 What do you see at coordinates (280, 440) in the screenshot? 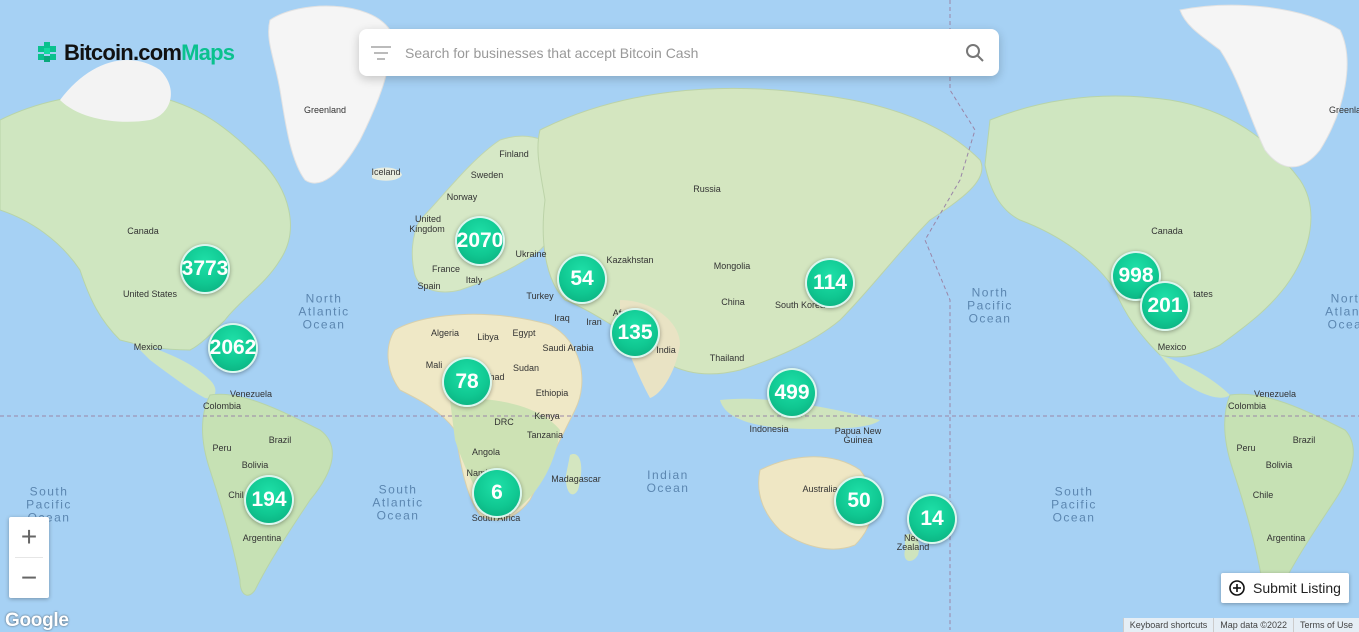
I see `label-brazil: Brazil` at bounding box center [280, 440].